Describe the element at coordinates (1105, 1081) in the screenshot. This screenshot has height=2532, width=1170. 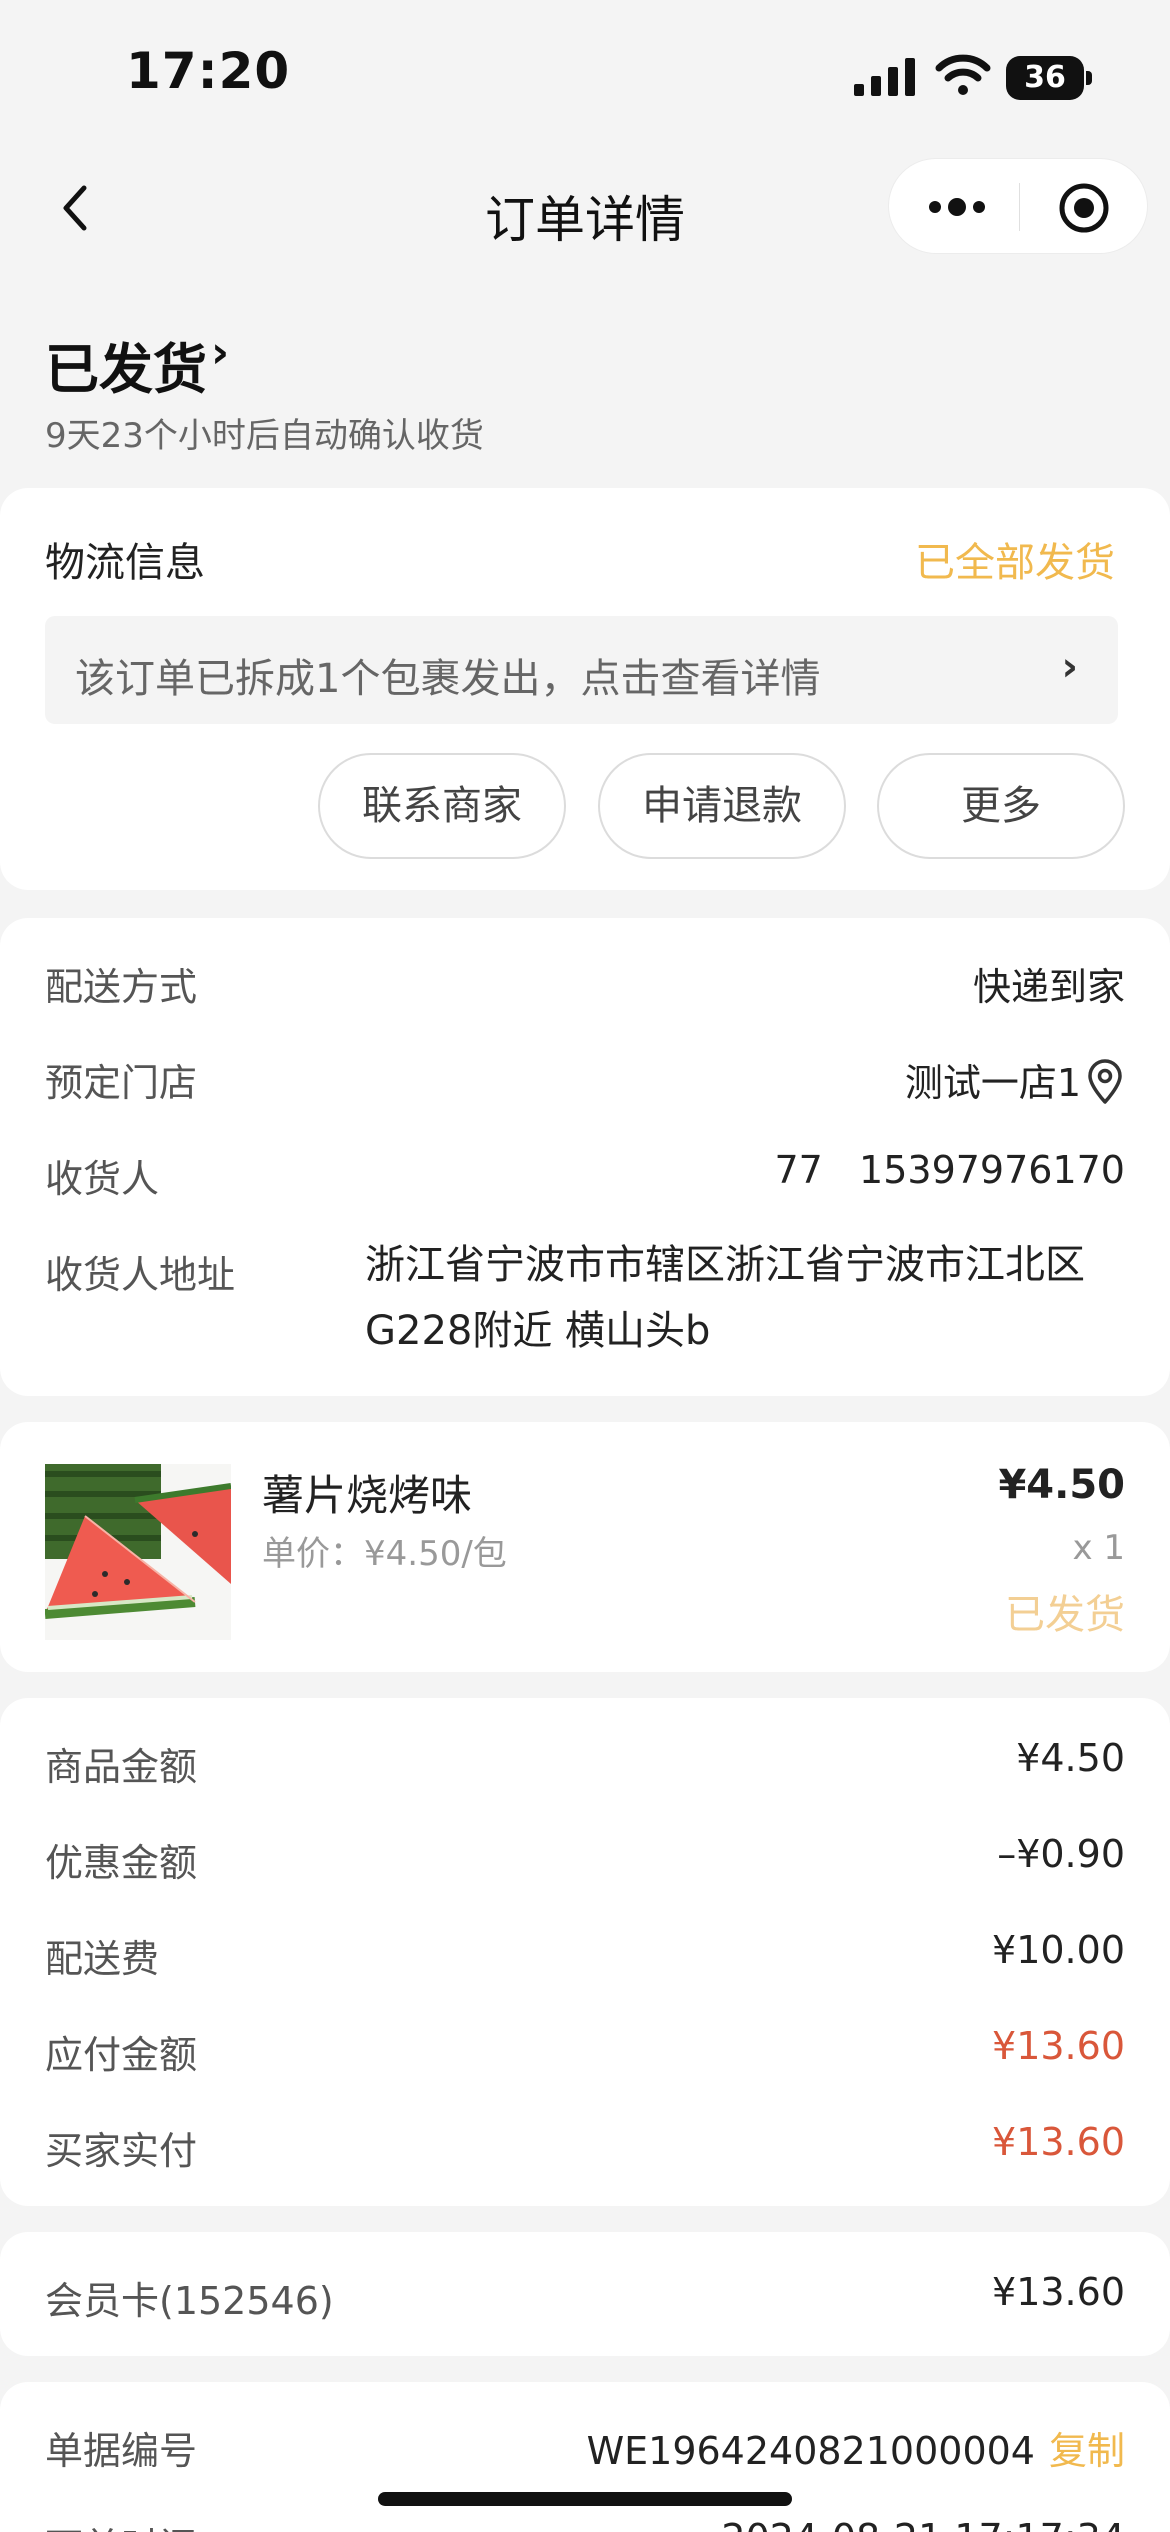
I see `location-pin-icon` at that location.